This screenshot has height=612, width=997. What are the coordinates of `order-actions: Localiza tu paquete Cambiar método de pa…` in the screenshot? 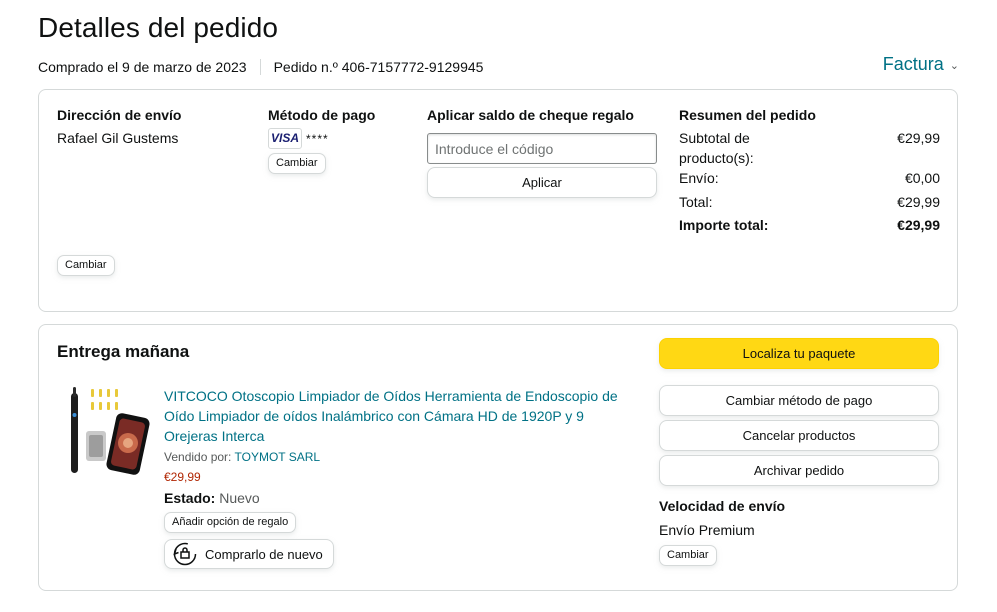 It's located at (799, 452).